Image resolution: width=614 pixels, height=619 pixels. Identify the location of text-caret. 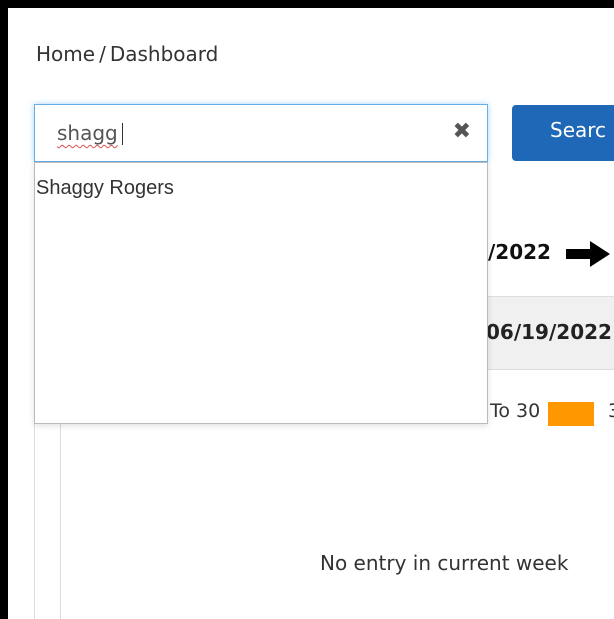
(122, 134).